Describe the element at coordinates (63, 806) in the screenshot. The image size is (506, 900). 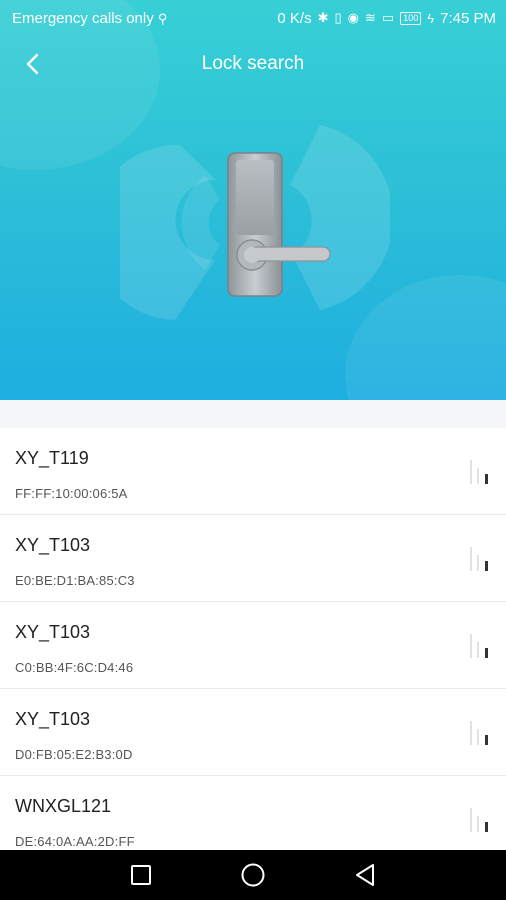
I see `device-name: WNXGL121` at that location.